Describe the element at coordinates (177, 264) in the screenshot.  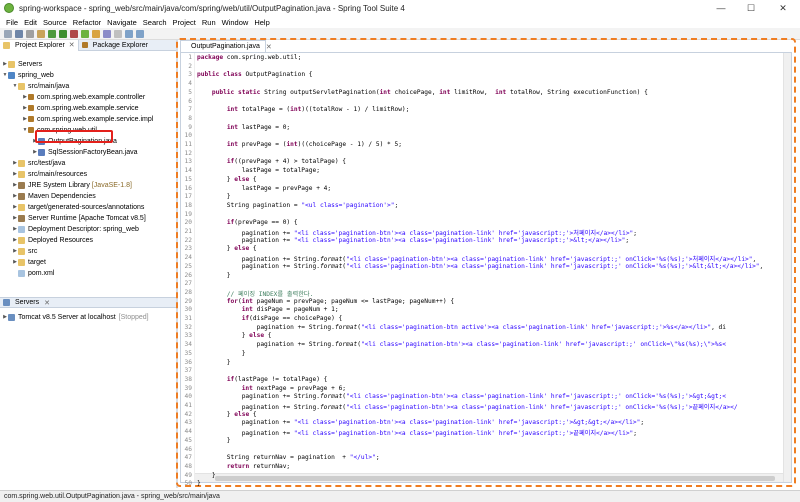
I see `panel-divider` at that location.